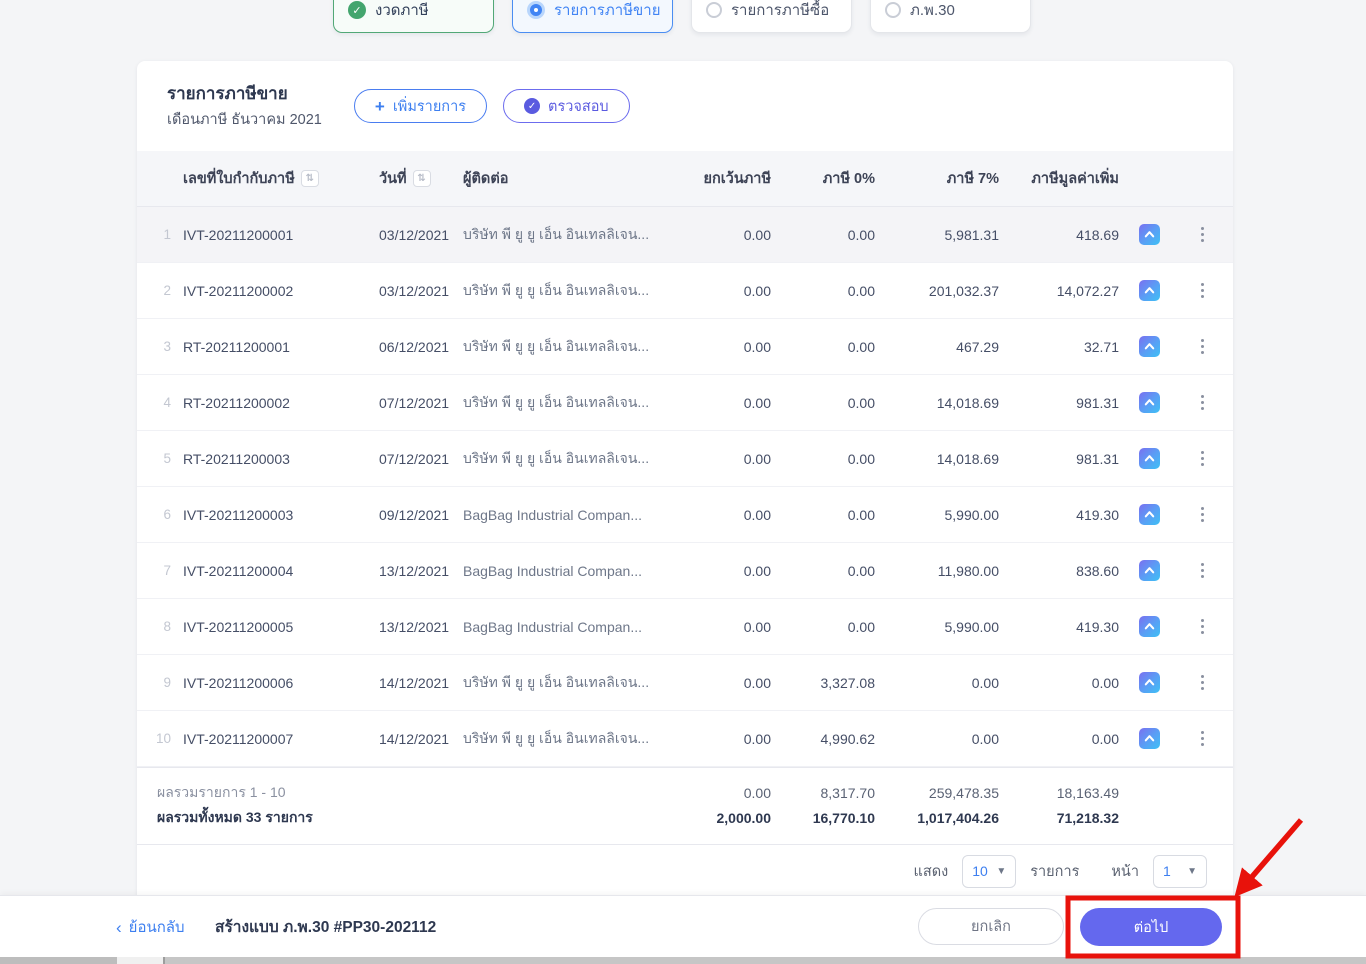 Image resolution: width=1366 pixels, height=964 pixels. Describe the element at coordinates (1097, 402) in the screenshot. I see `vat-amount: 981.31` at that location.